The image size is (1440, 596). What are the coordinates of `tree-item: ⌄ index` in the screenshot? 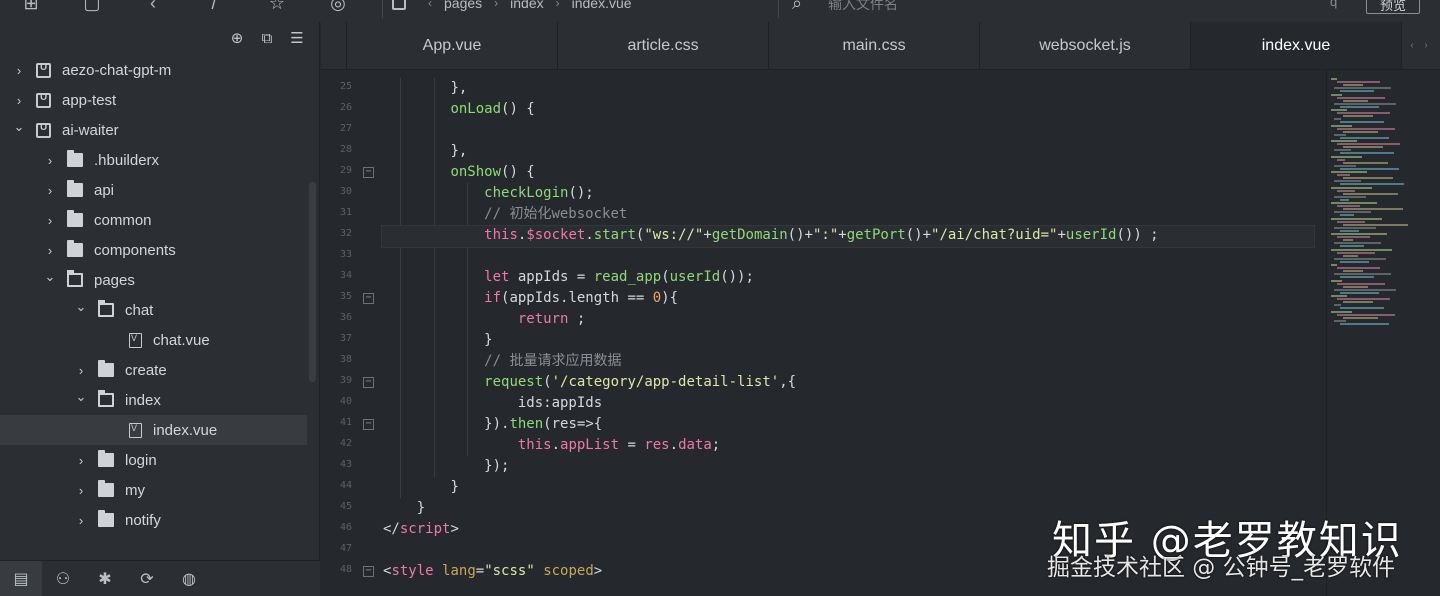 It's located at (153, 400).